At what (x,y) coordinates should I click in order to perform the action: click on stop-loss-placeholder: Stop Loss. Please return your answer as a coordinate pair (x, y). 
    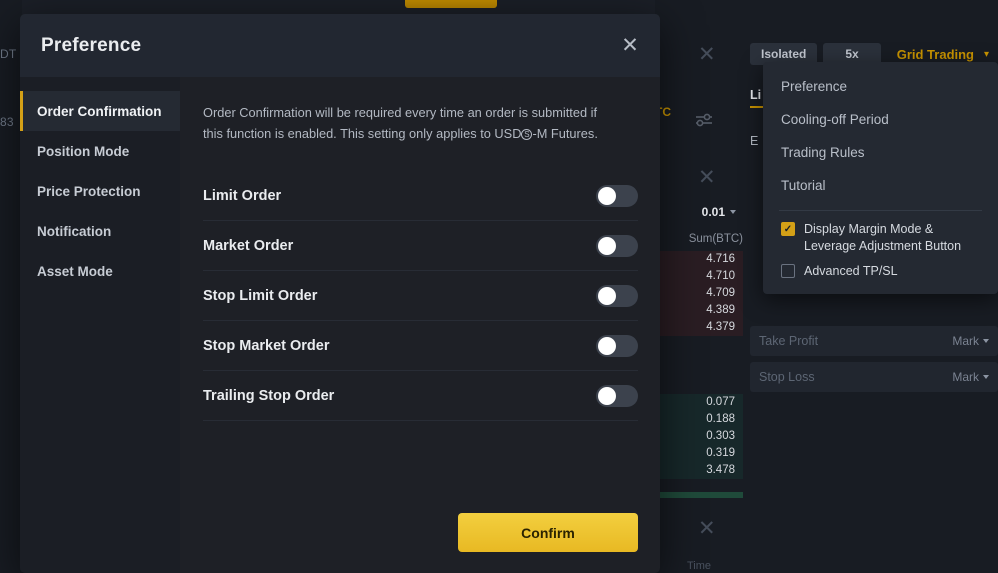
    Looking at the image, I should click on (787, 377).